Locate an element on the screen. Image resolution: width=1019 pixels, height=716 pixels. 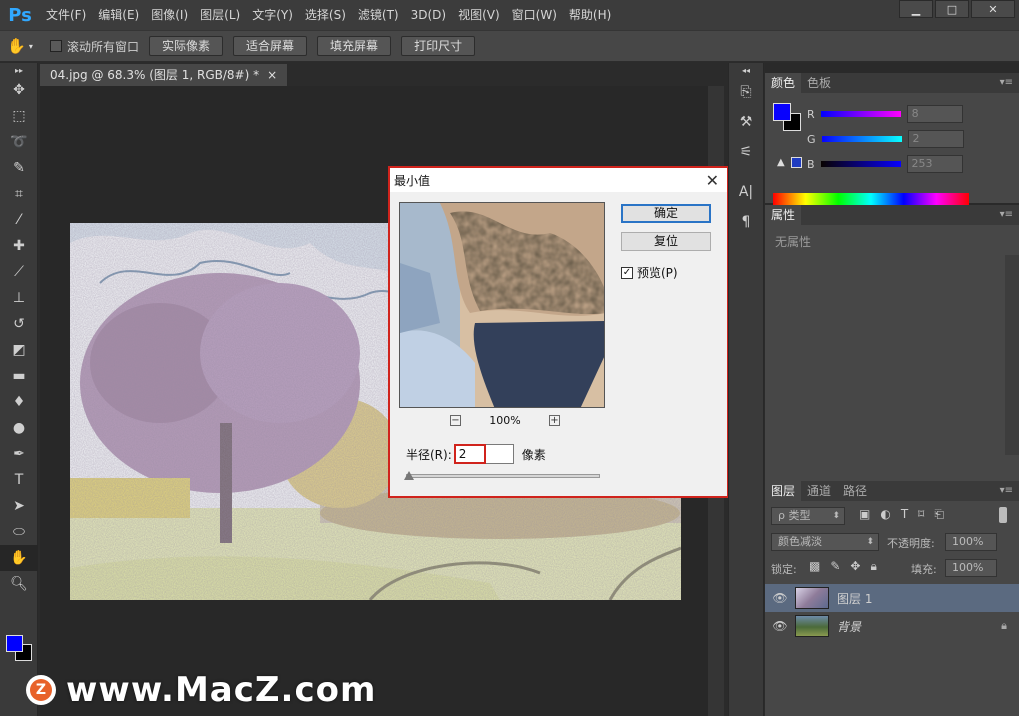
menu-type: 文字(Y) is located at coordinates (272, 15).